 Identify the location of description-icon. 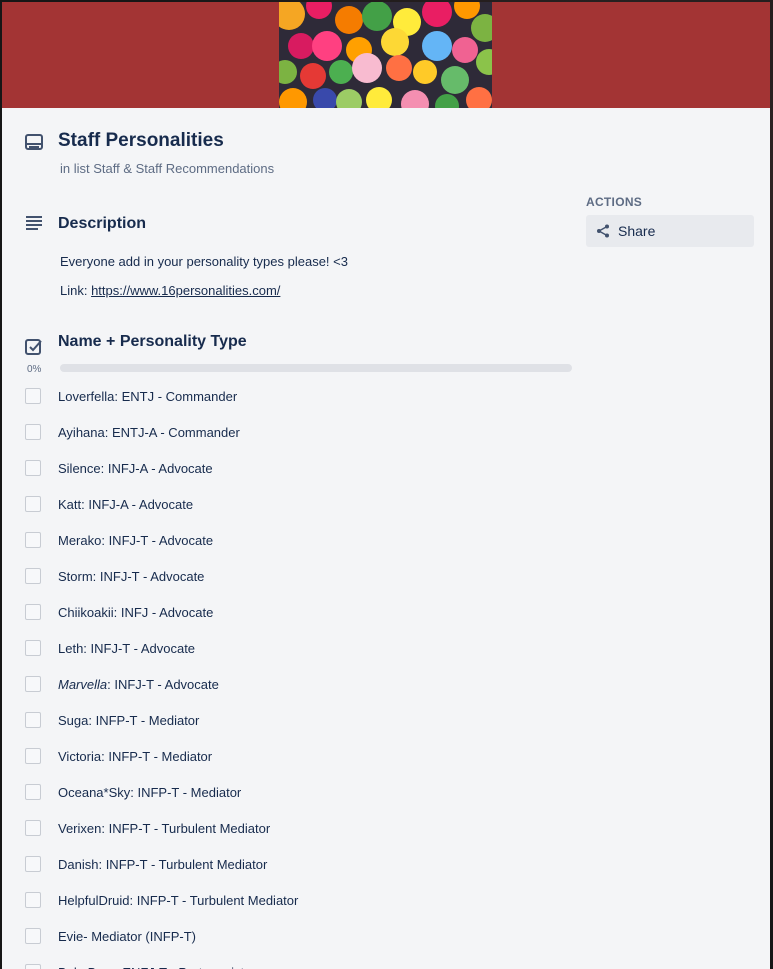
(34, 223).